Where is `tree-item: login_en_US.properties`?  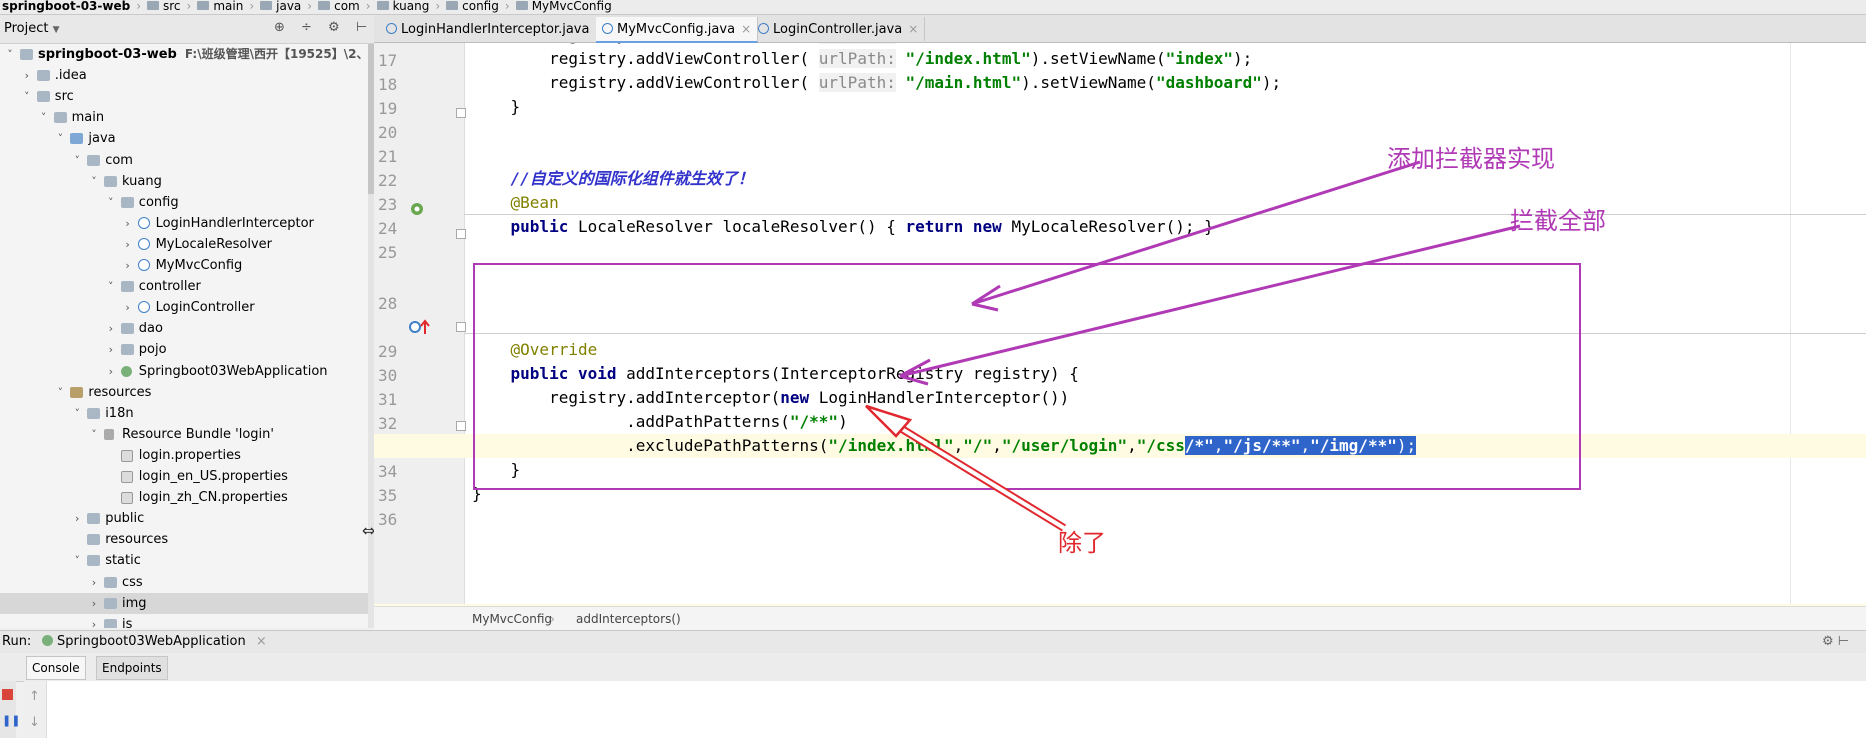
tree-item: login_en_US.properties is located at coordinates (187, 476).